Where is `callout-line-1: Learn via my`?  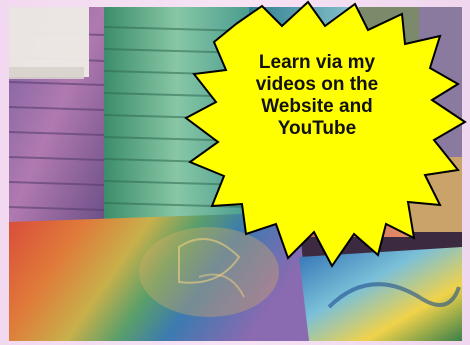
callout-line-1: Learn via my is located at coordinates (317, 62).